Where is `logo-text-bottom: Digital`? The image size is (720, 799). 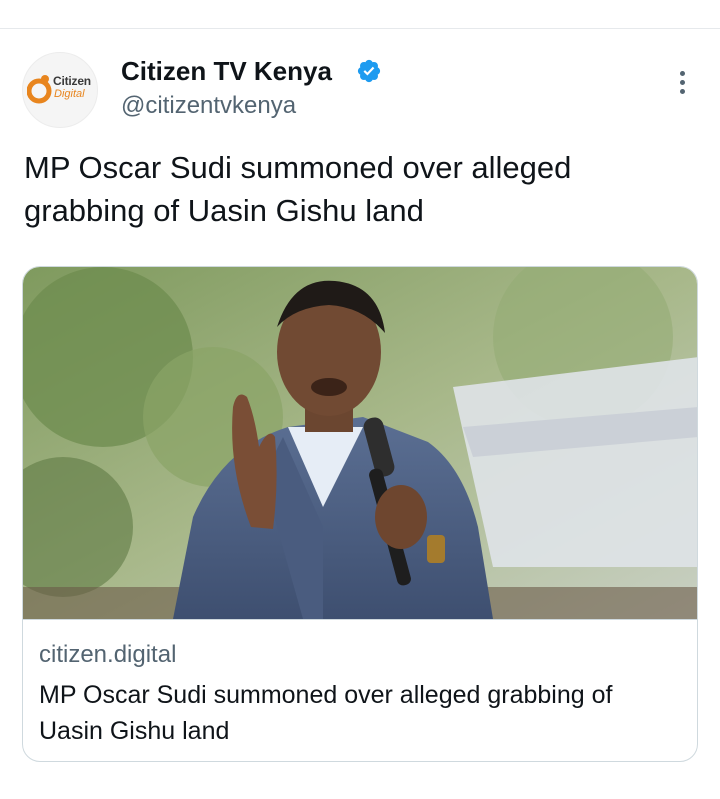 logo-text-bottom: Digital is located at coordinates (69, 94).